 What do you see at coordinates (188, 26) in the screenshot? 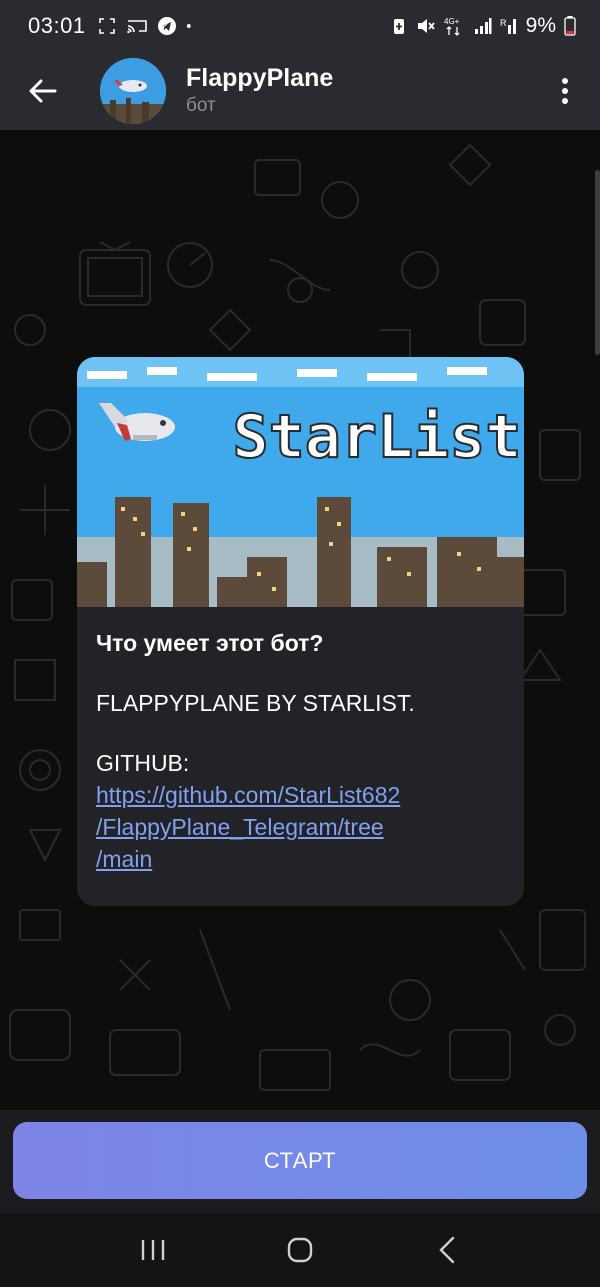
I see `dot-icon` at bounding box center [188, 26].